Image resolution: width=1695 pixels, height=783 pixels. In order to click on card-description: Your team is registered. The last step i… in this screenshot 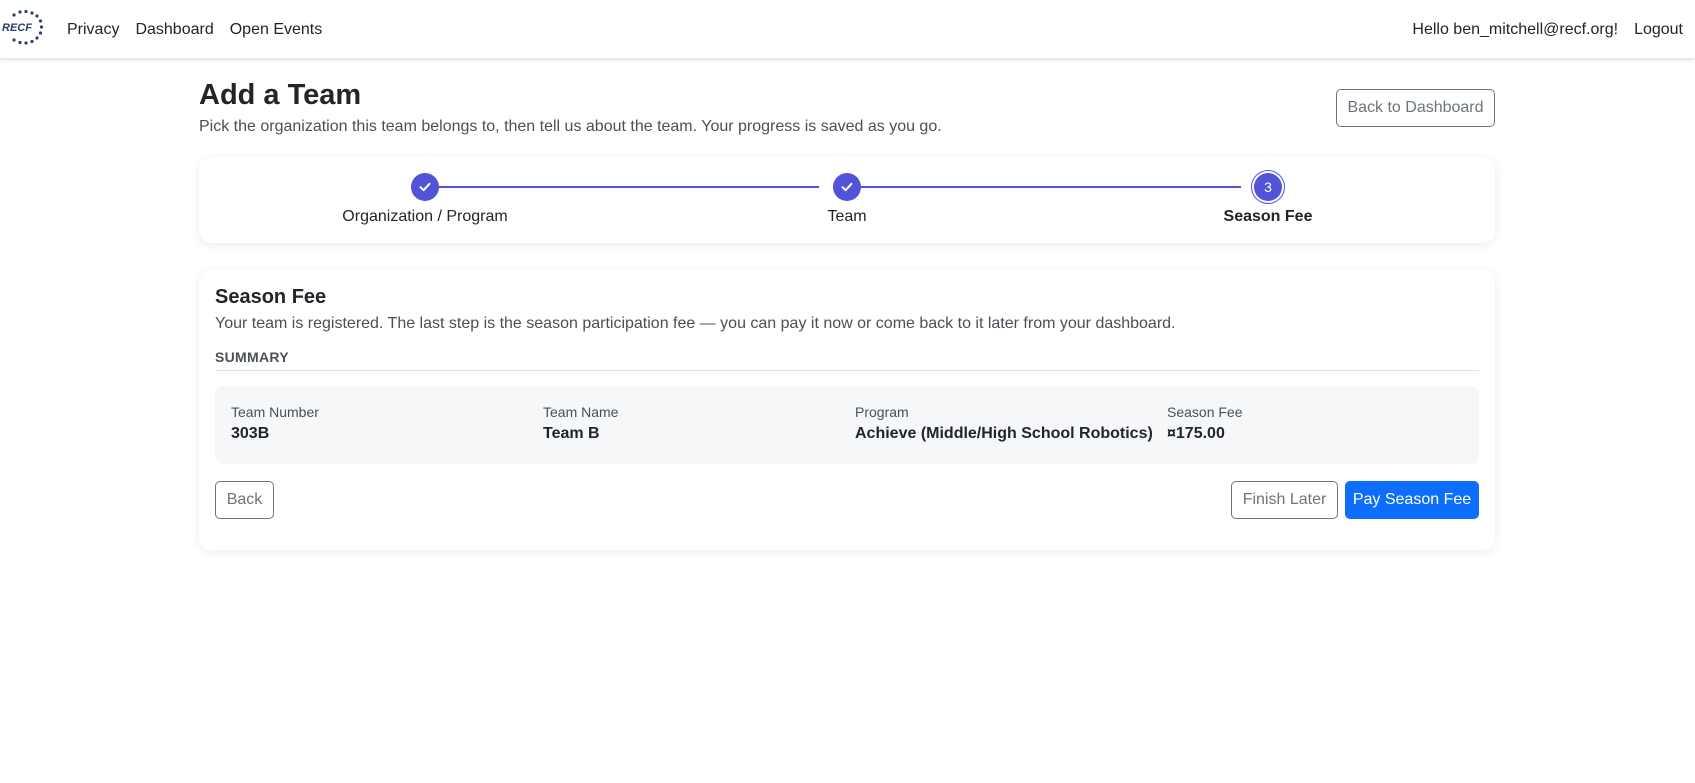, I will do `click(695, 323)`.